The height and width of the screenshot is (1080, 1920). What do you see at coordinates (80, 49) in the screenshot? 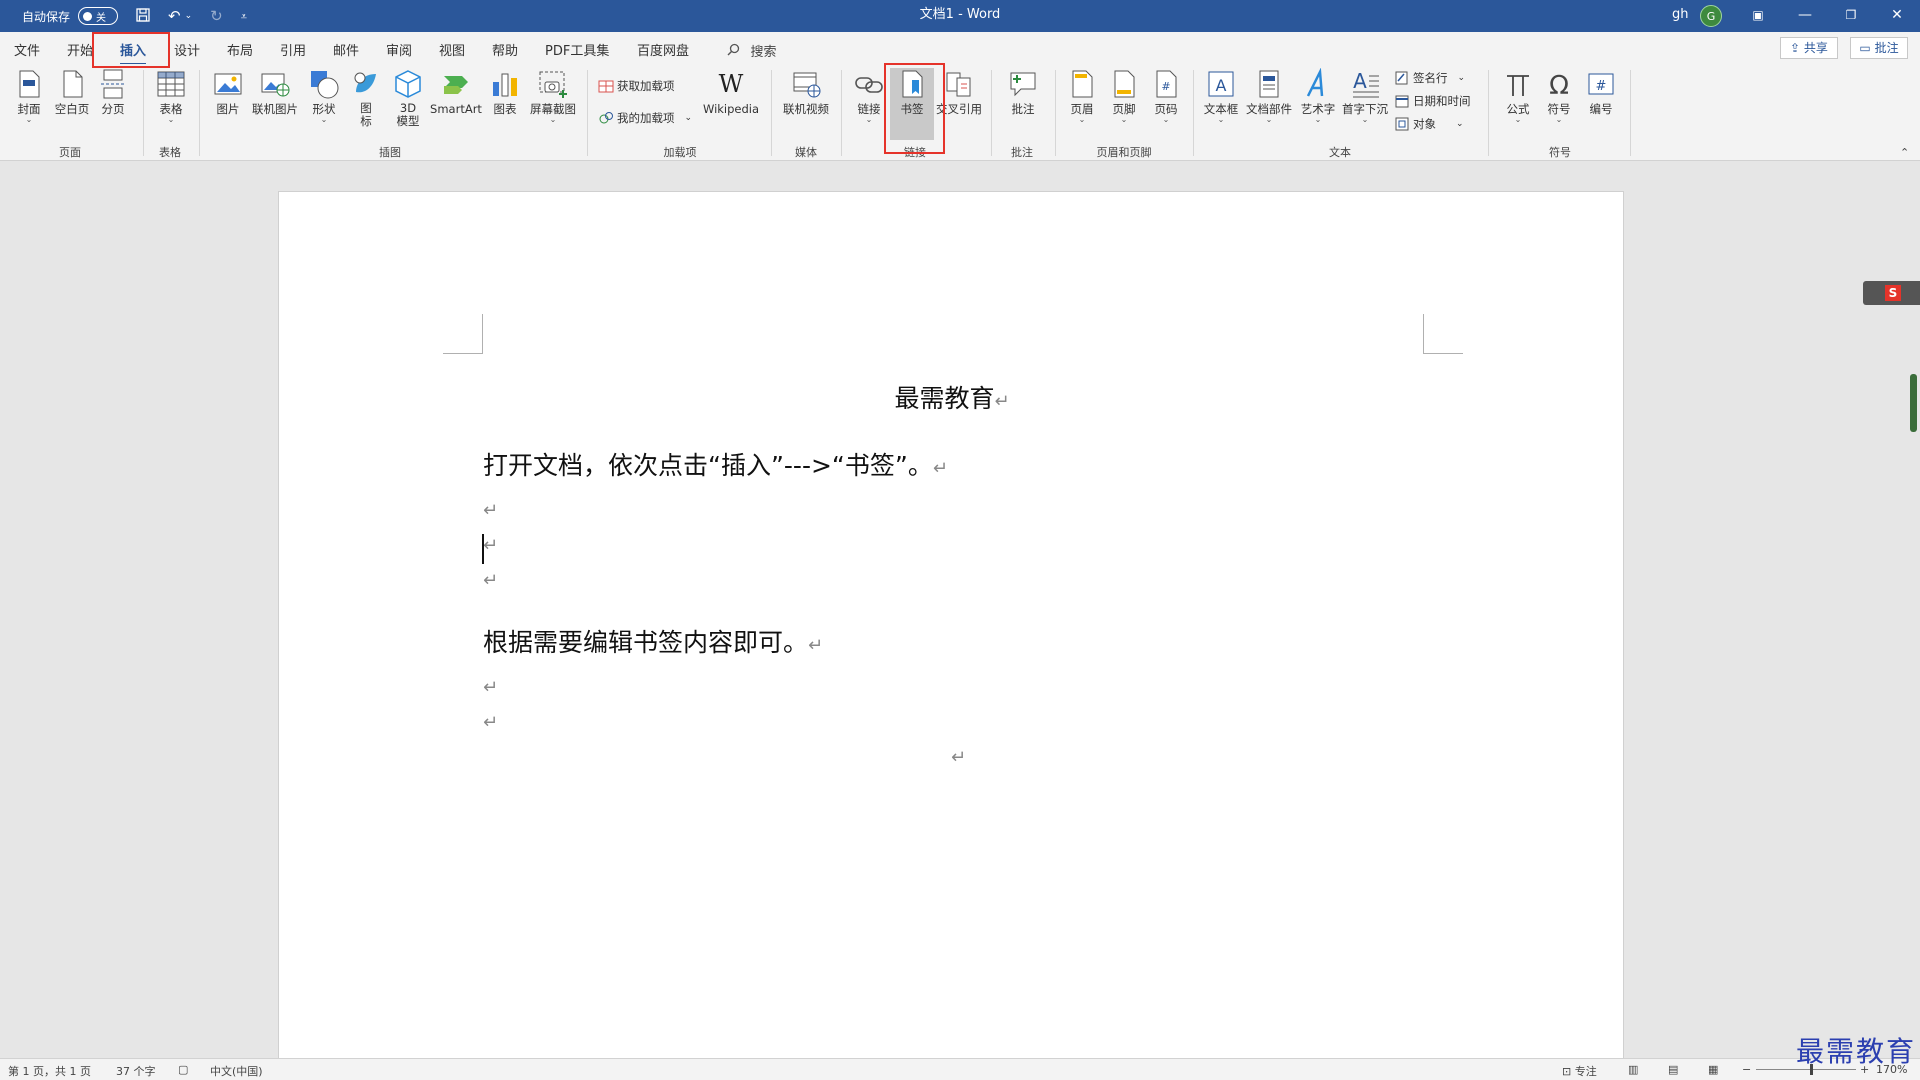
I see `tab-home: 开始` at bounding box center [80, 49].